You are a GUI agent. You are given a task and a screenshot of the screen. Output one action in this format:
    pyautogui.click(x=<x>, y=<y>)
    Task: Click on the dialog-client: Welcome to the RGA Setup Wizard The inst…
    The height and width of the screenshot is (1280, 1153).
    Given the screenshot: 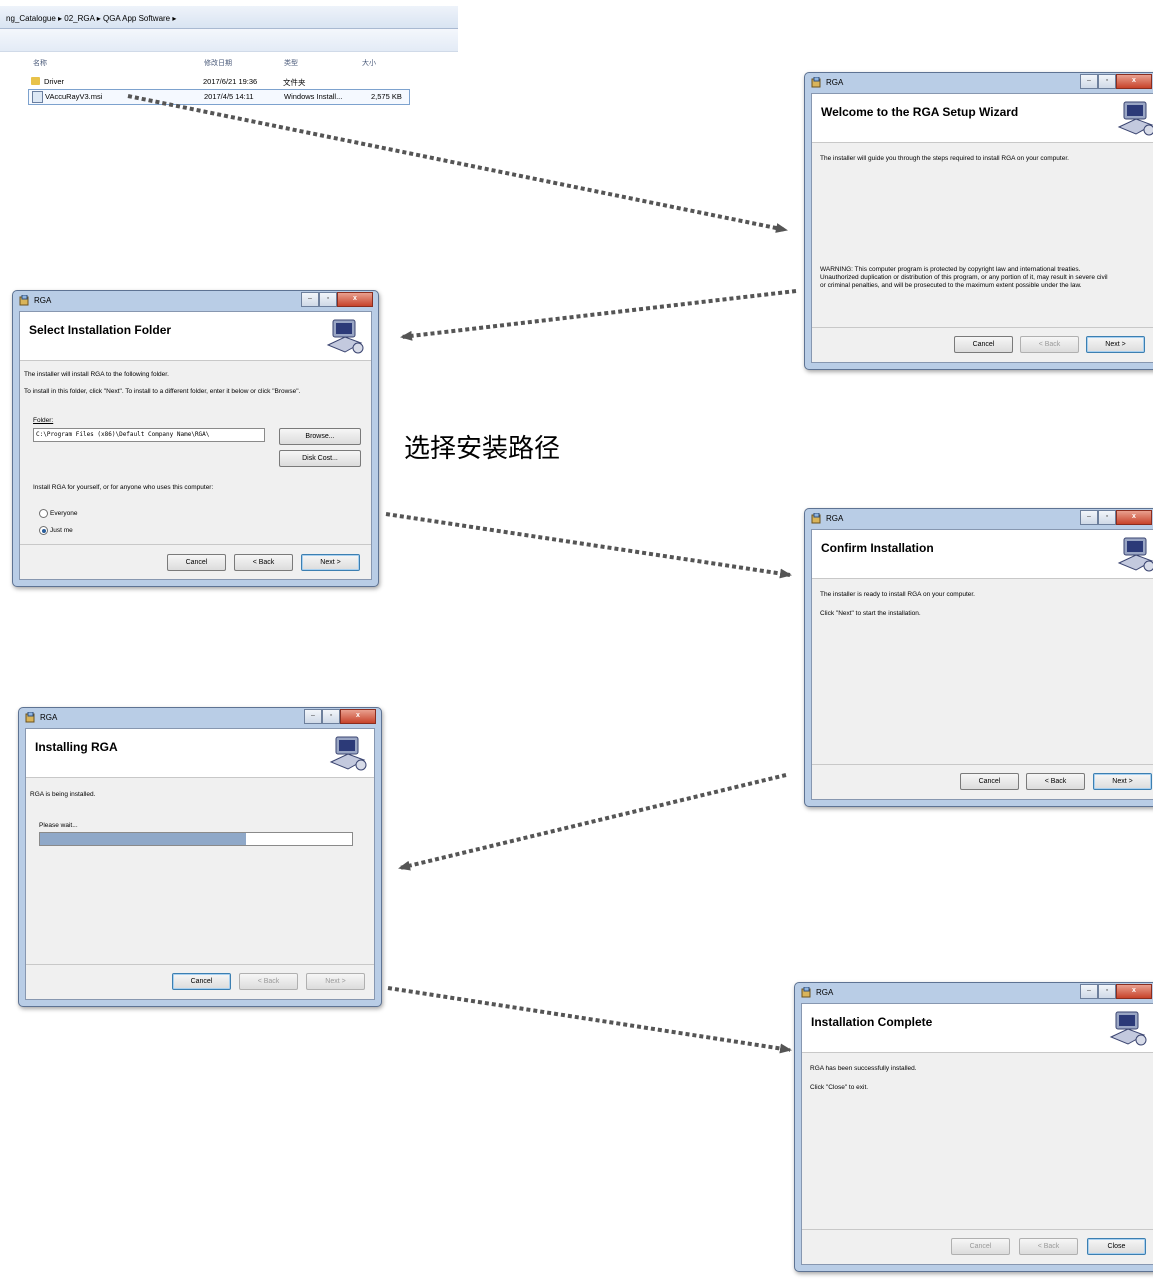 What is the action you would take?
    pyautogui.click(x=982, y=228)
    